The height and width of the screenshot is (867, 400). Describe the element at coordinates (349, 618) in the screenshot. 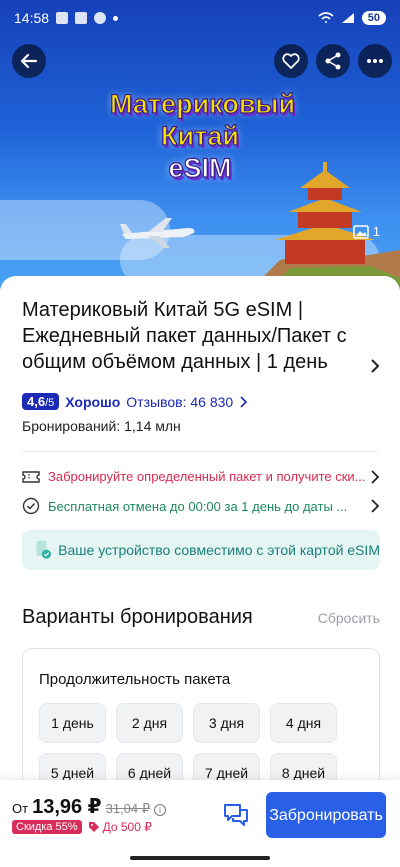

I see `reset-button: Сбросить` at that location.